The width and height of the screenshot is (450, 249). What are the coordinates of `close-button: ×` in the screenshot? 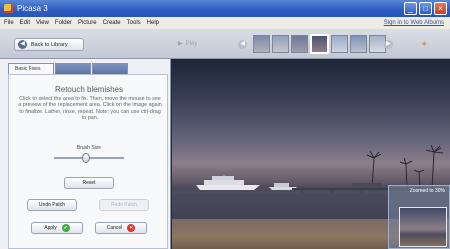 It's located at (440, 8).